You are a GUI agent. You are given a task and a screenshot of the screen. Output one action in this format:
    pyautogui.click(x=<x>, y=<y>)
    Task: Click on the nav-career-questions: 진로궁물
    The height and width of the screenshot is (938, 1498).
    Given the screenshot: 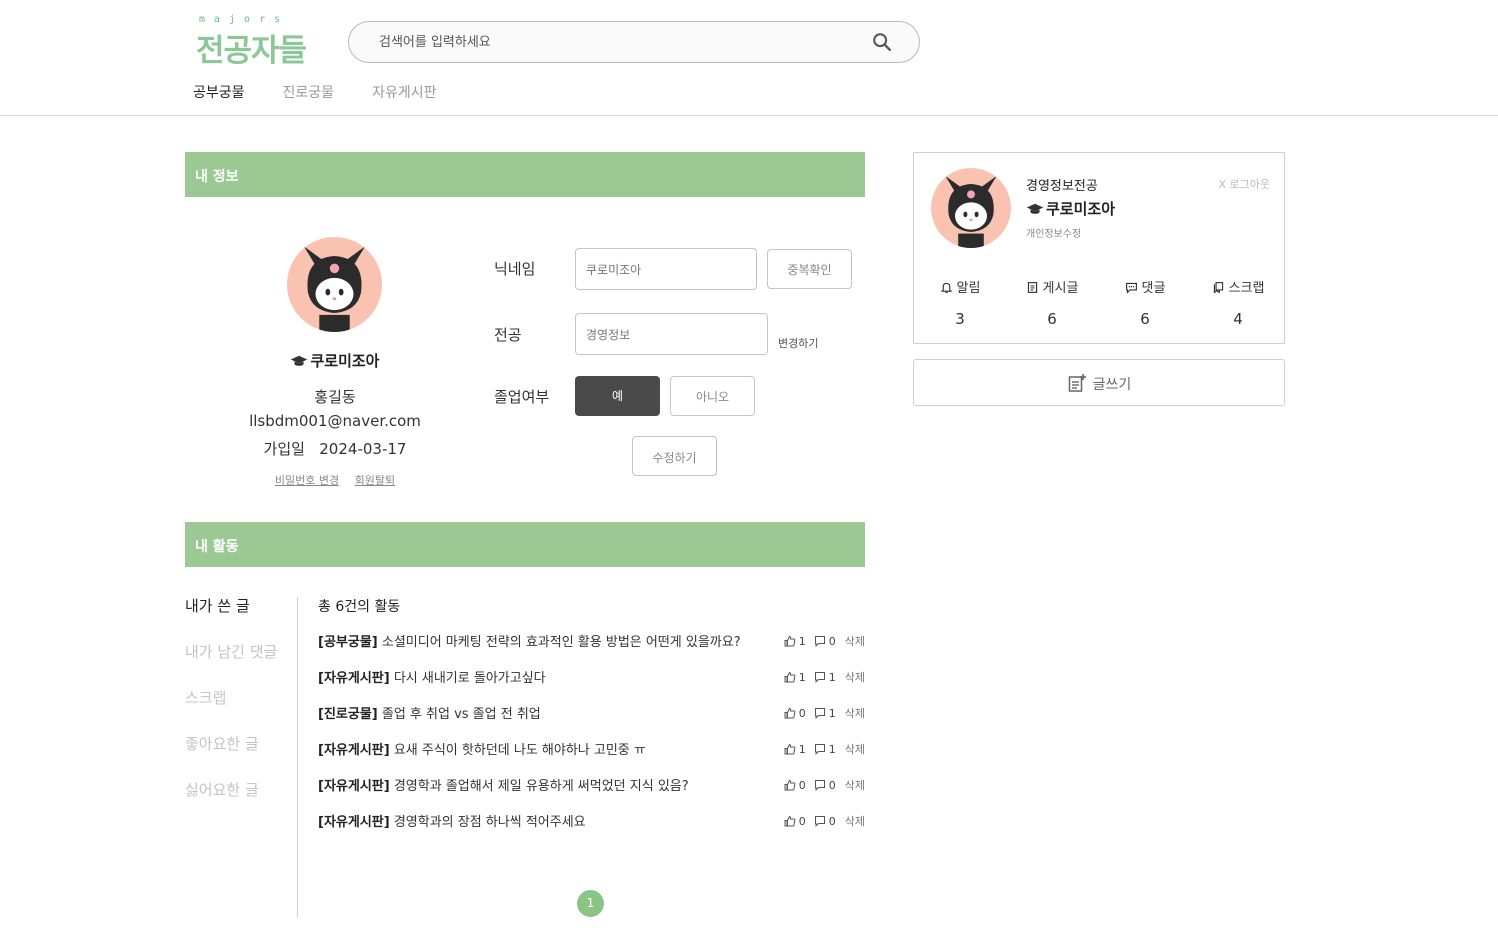 What is the action you would take?
    pyautogui.click(x=309, y=92)
    